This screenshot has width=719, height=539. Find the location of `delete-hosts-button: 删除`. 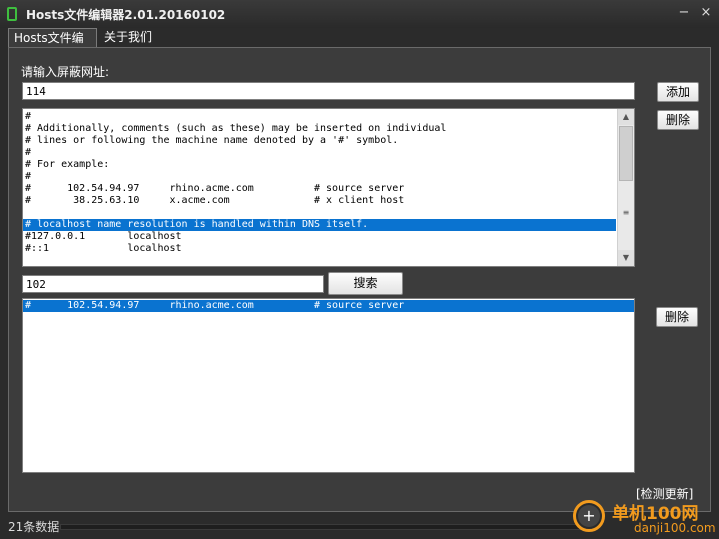

delete-hosts-button: 删除 is located at coordinates (678, 120).